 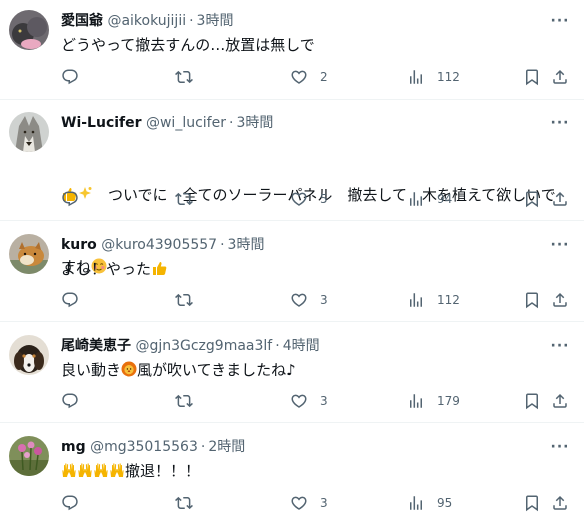 I want to click on views-icon, so click(x=416, y=503).